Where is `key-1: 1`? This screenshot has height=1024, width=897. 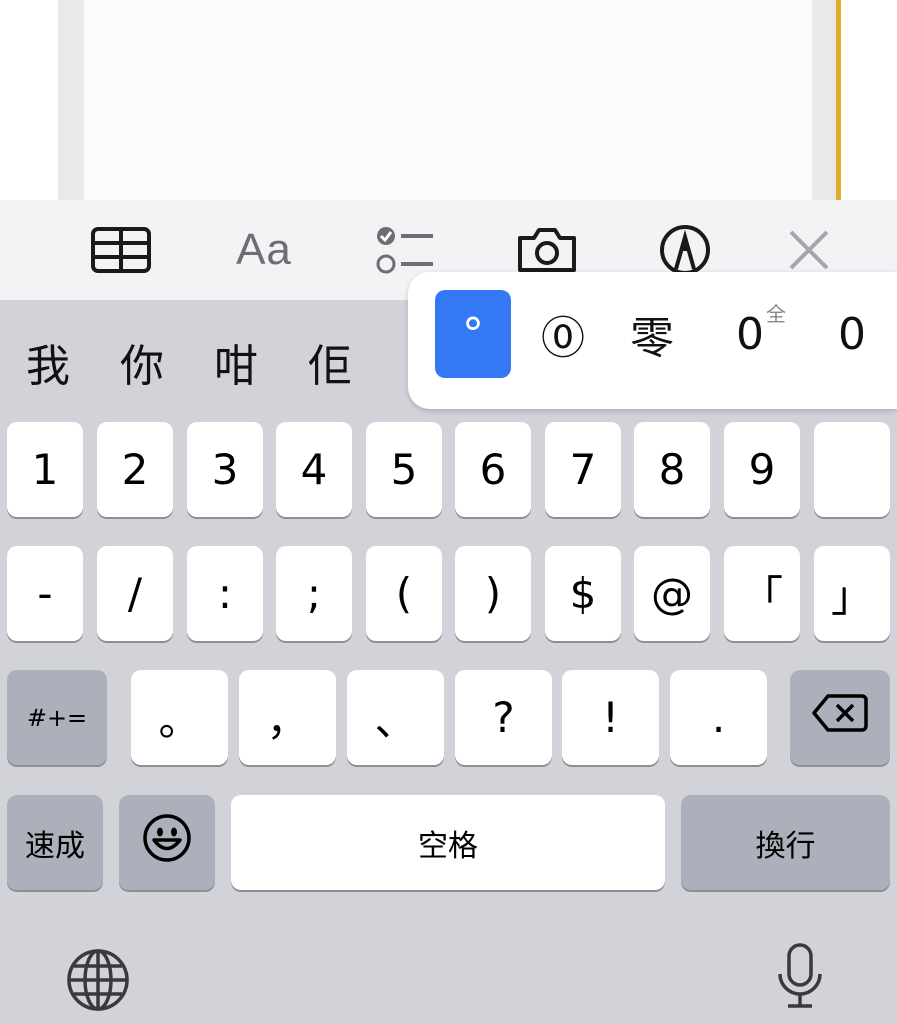 key-1: 1 is located at coordinates (45, 469).